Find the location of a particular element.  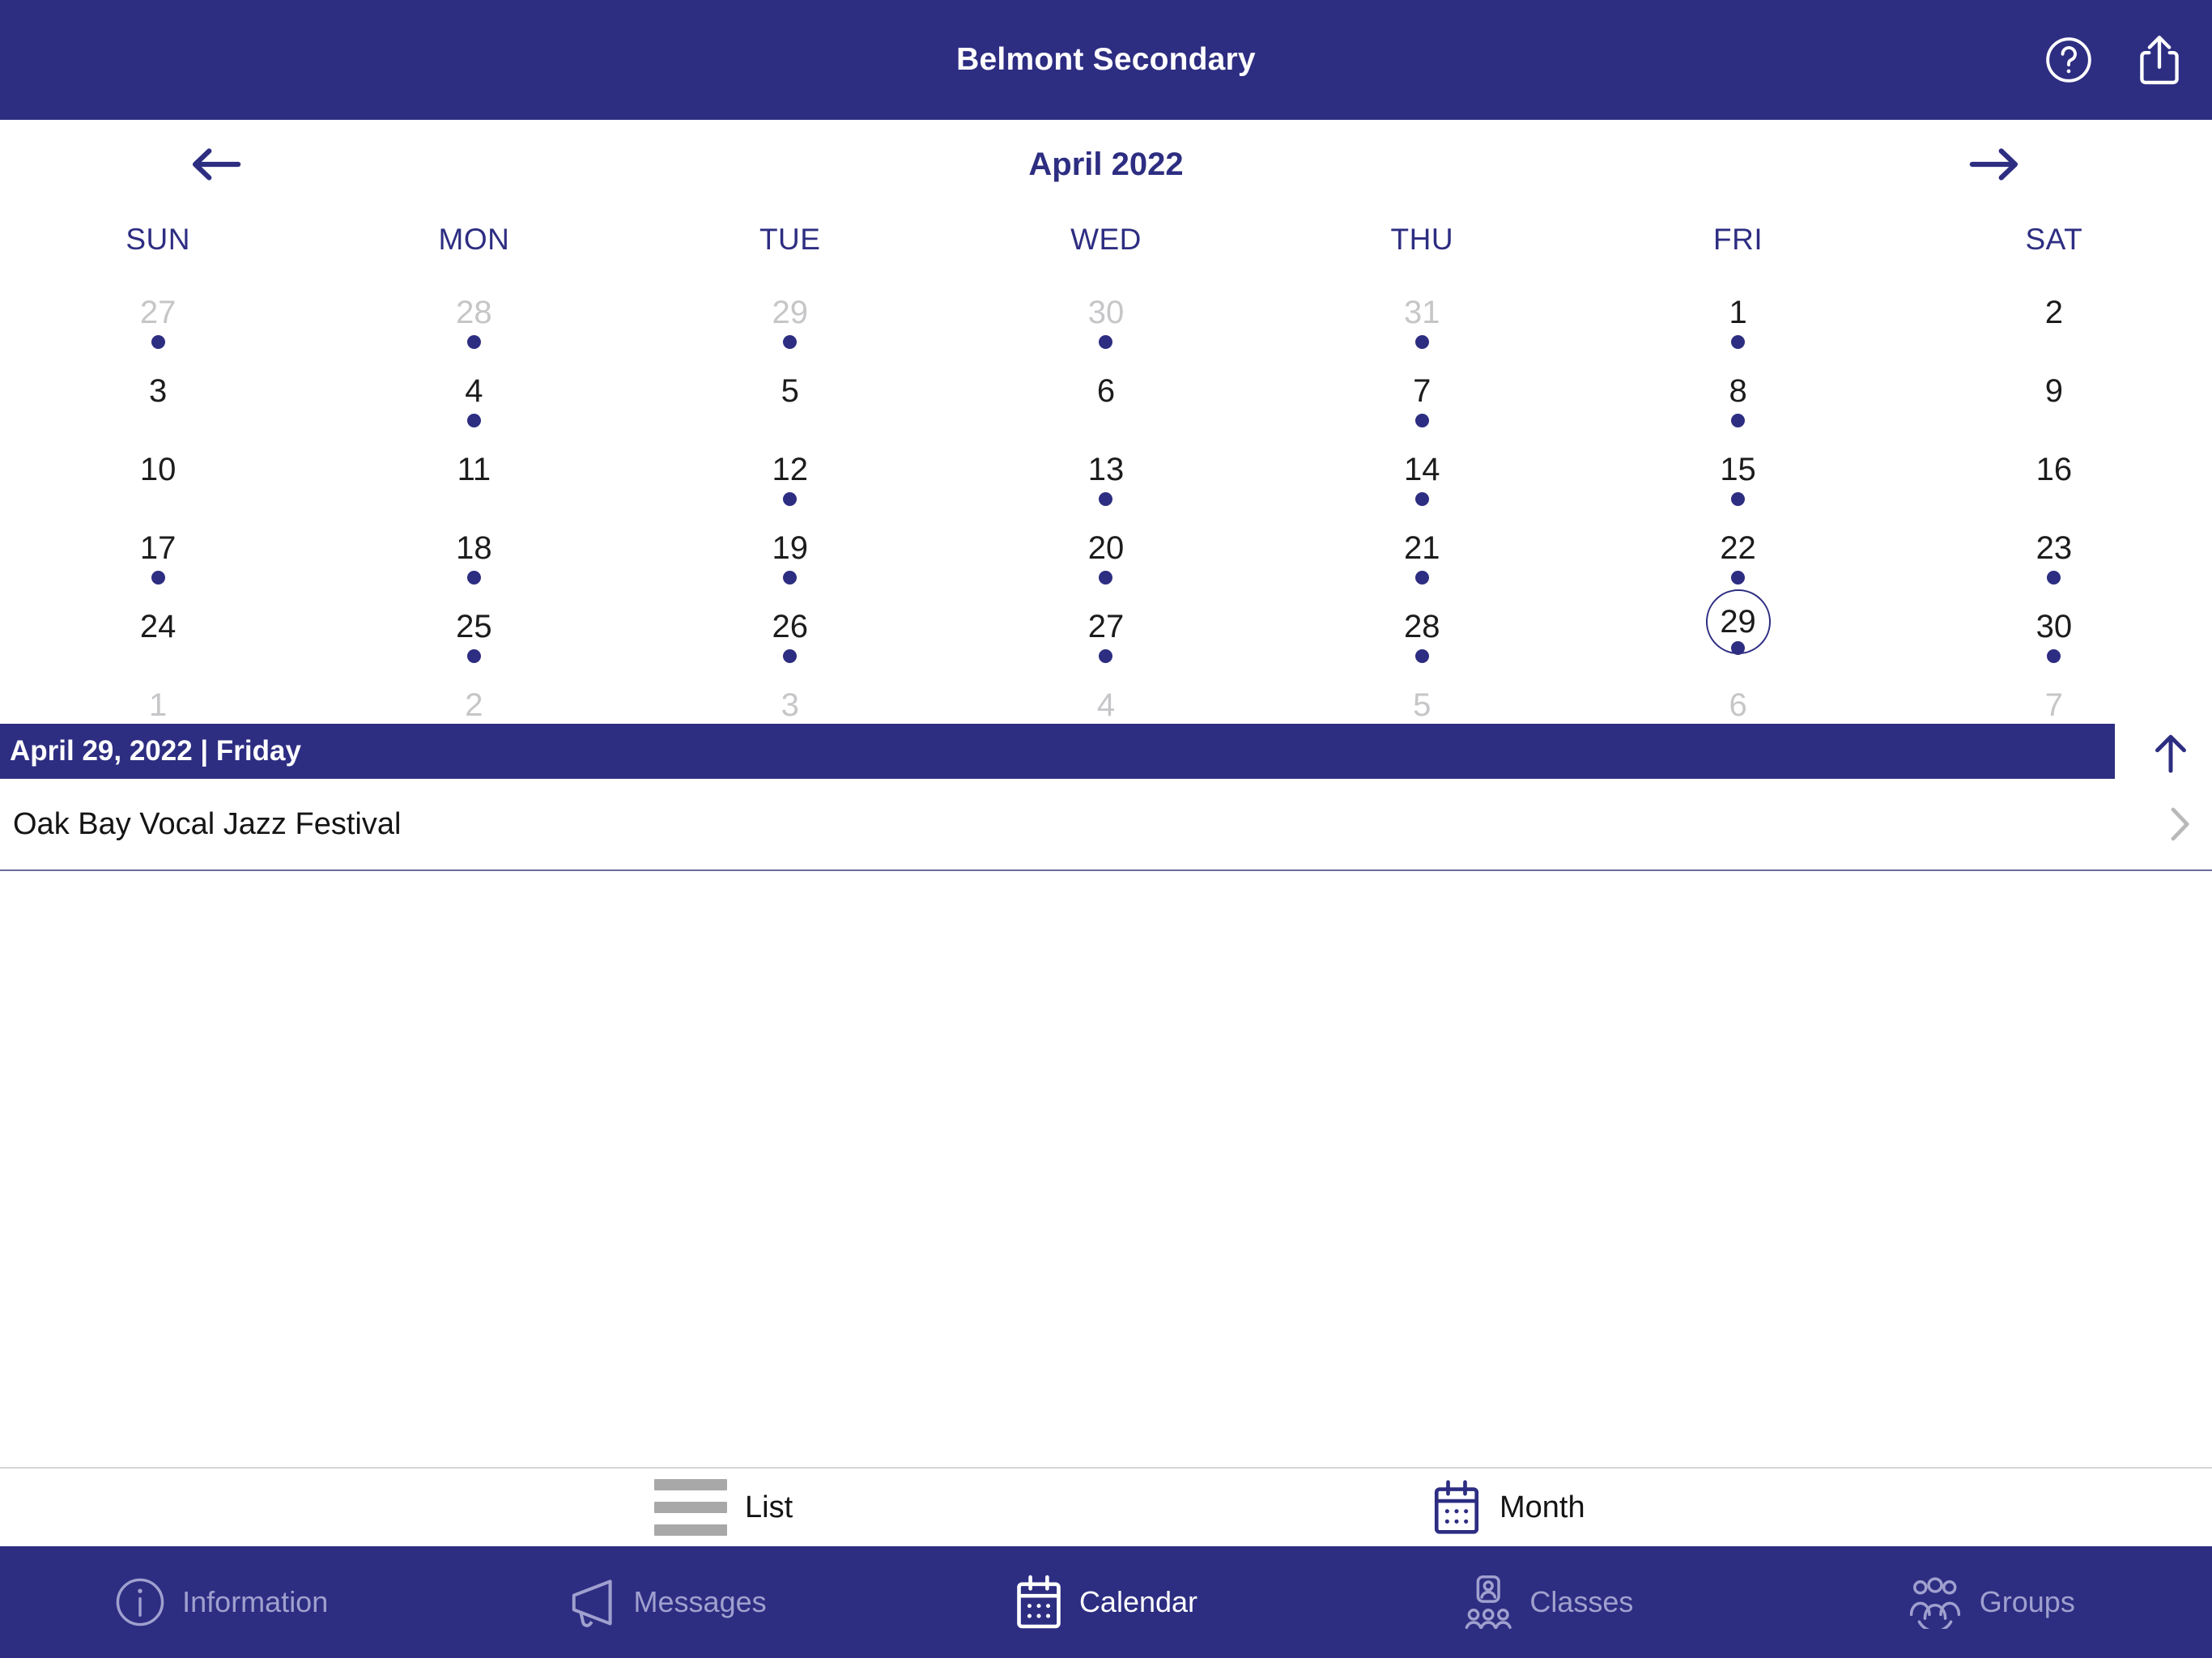

collapse-events-button is located at coordinates (2171, 753).